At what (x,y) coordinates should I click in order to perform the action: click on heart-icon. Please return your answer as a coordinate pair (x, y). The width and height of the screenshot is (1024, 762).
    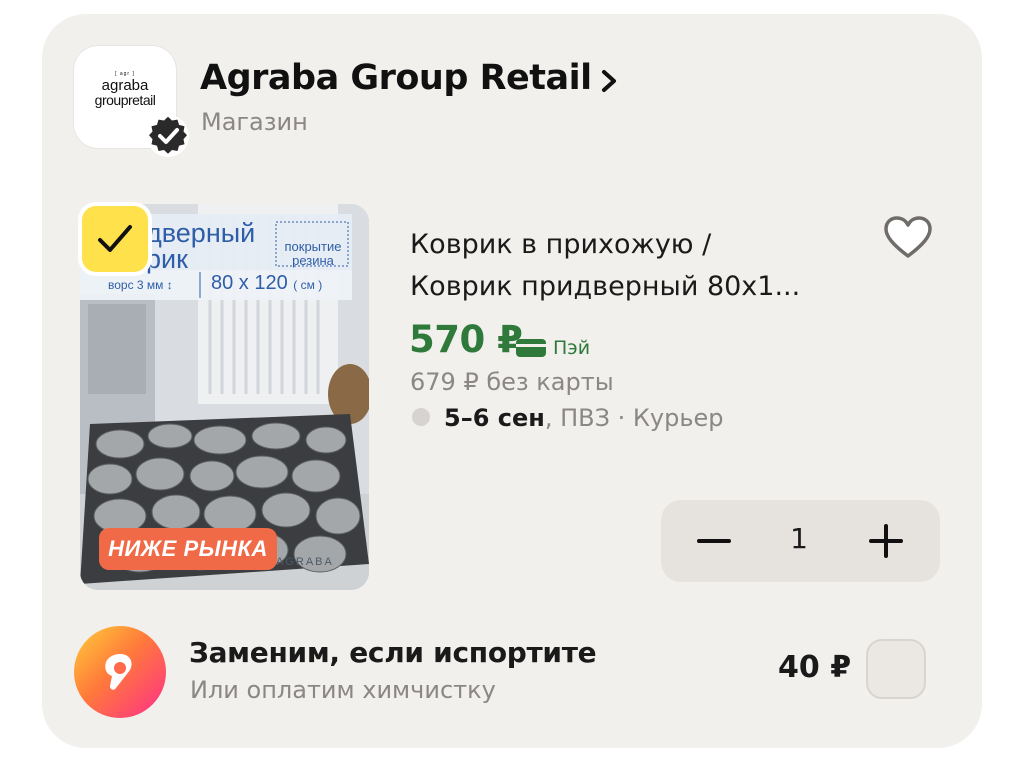
    Looking at the image, I should click on (908, 238).